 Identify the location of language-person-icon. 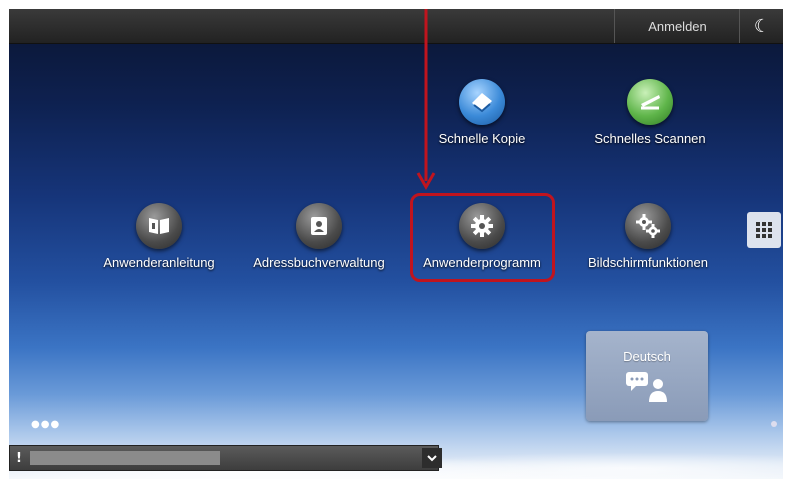
(646, 387).